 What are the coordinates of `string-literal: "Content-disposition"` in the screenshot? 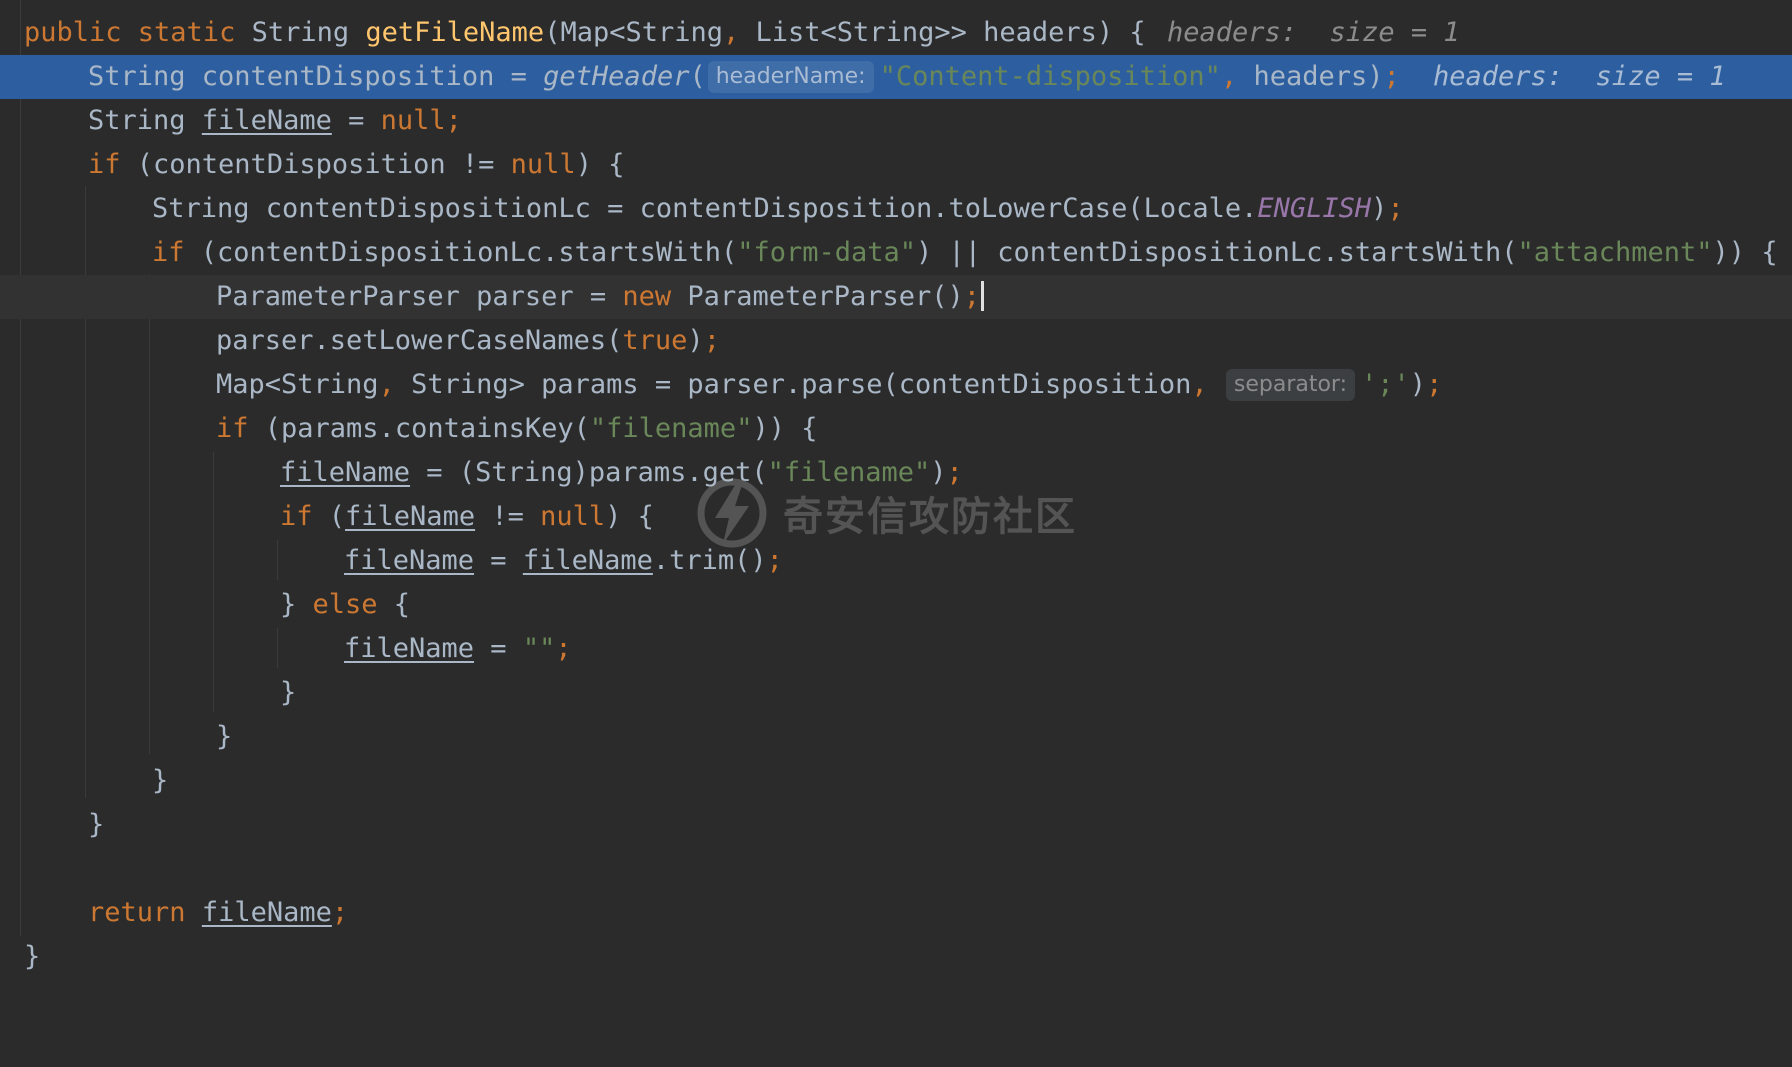 It's located at (1050, 76).